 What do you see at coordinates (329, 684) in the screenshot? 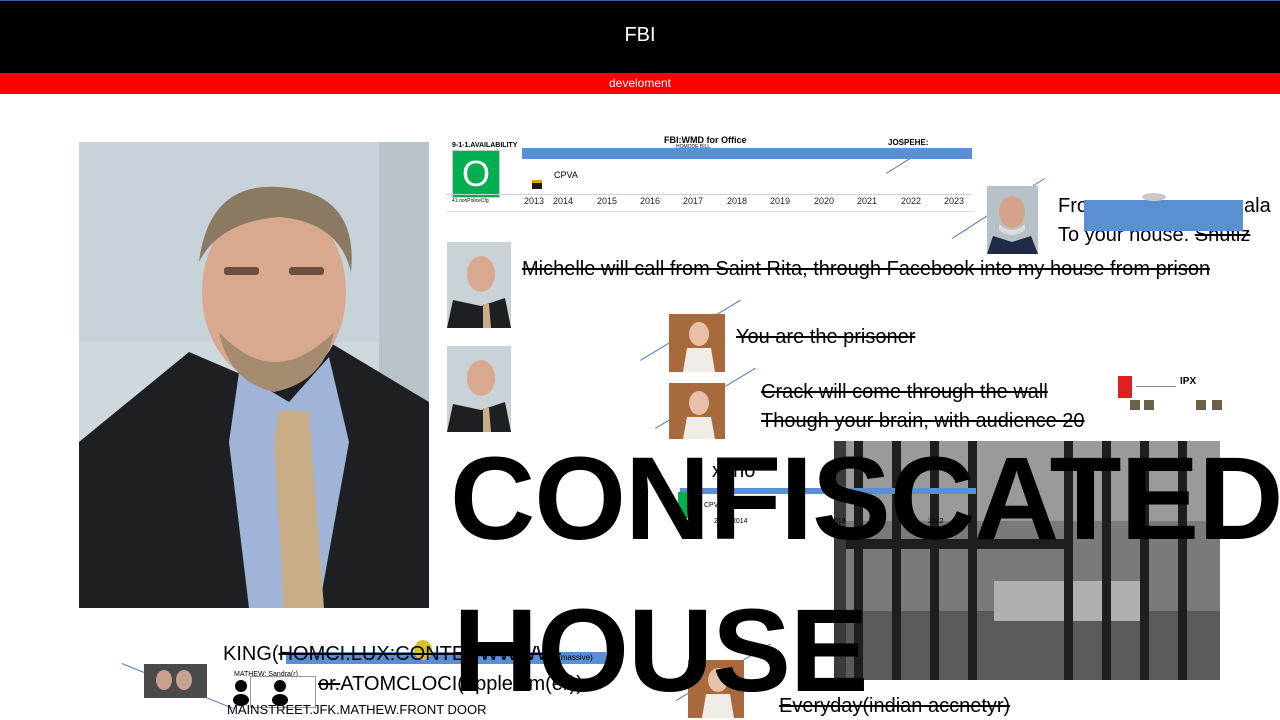
I see `atom-strike: or.` at bounding box center [329, 684].